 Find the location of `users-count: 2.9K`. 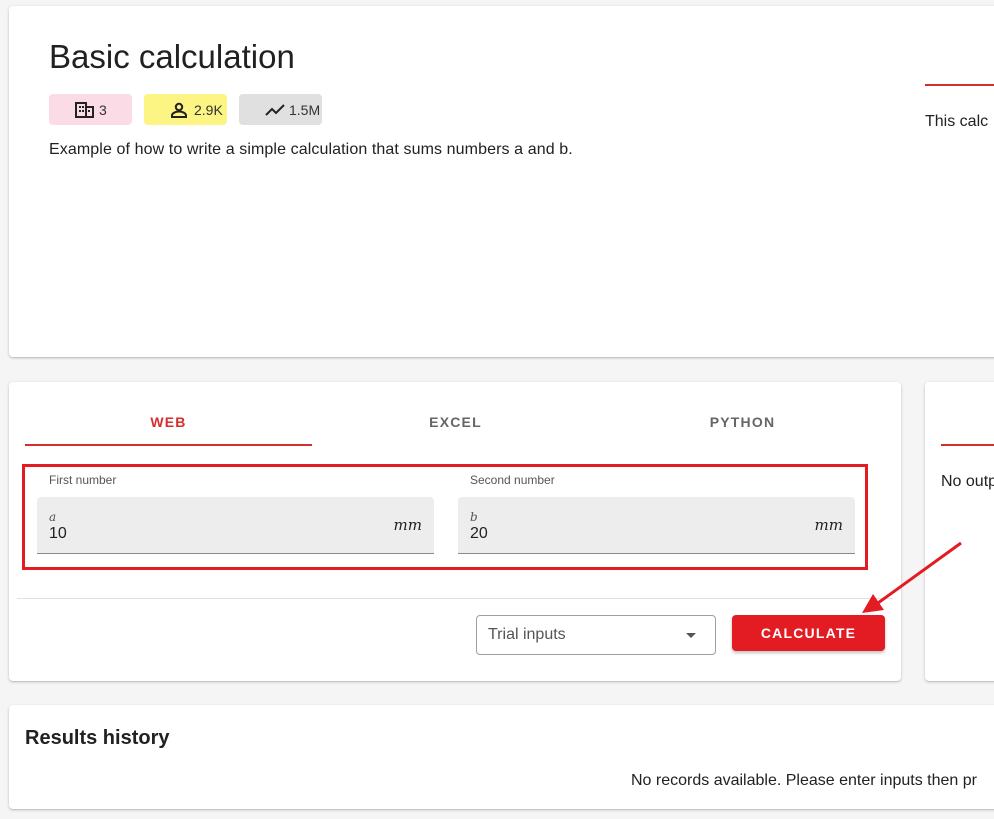

users-count: 2.9K is located at coordinates (208, 109).